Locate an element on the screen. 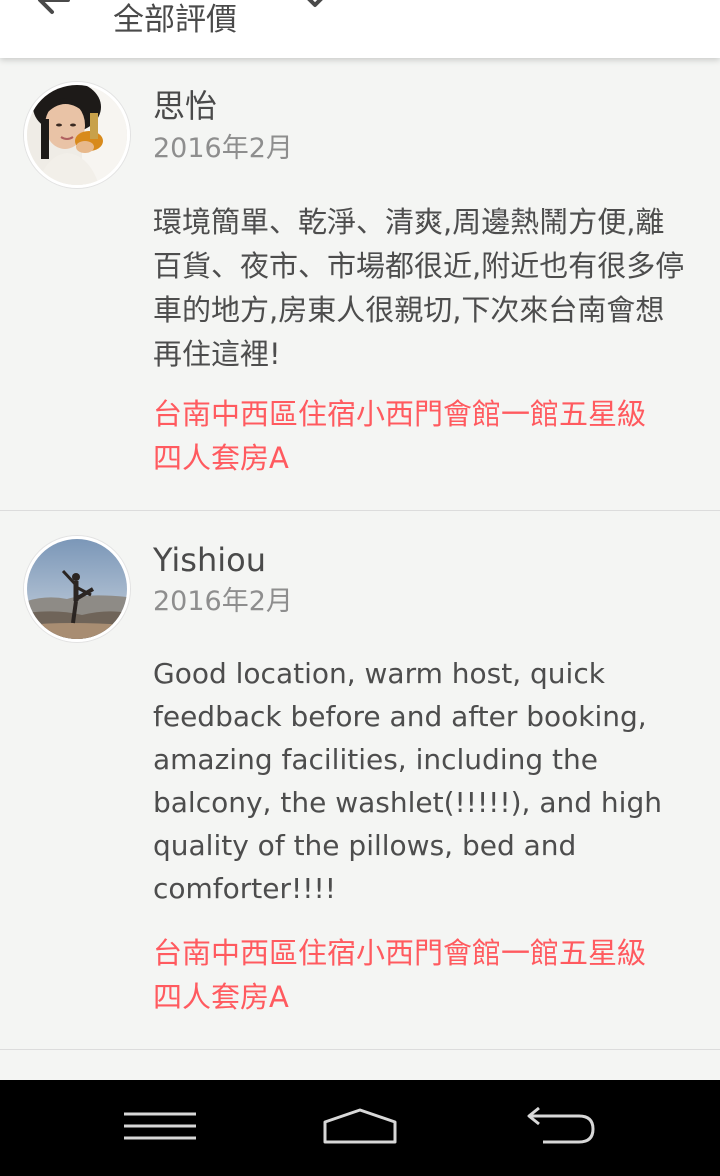 This screenshot has width=720, height=1176. back-button is located at coordinates (53, 11).